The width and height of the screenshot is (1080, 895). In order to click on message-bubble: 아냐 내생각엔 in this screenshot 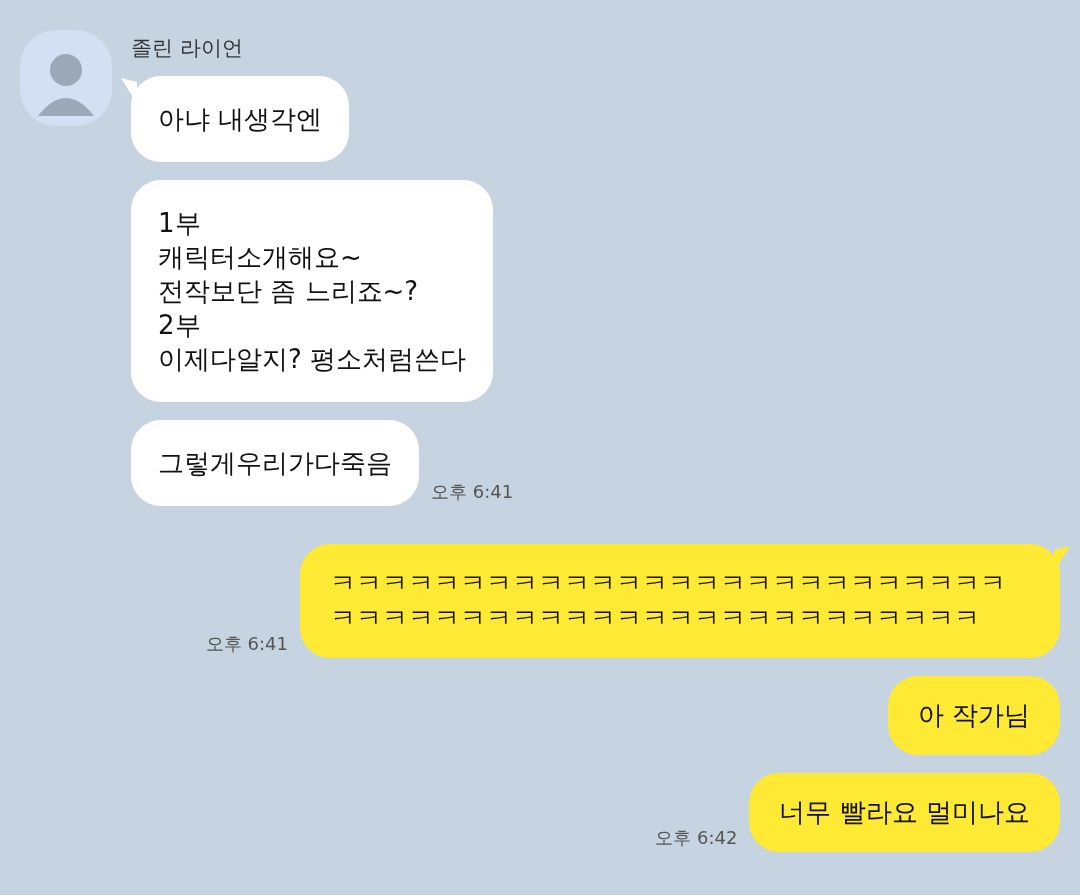, I will do `click(240, 119)`.